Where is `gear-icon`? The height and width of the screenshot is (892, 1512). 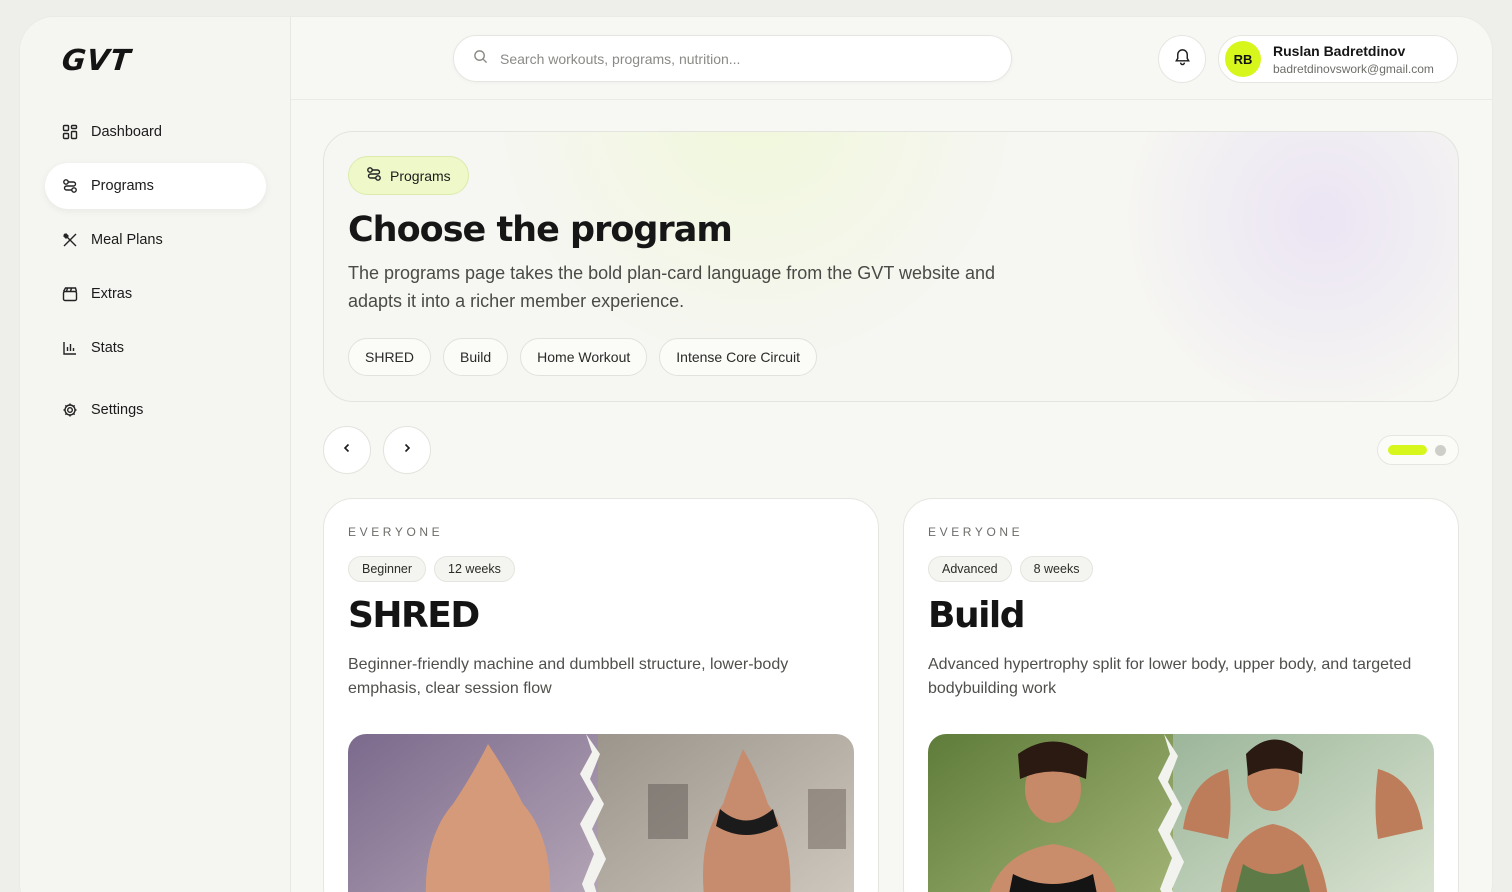
gear-icon is located at coordinates (70, 410).